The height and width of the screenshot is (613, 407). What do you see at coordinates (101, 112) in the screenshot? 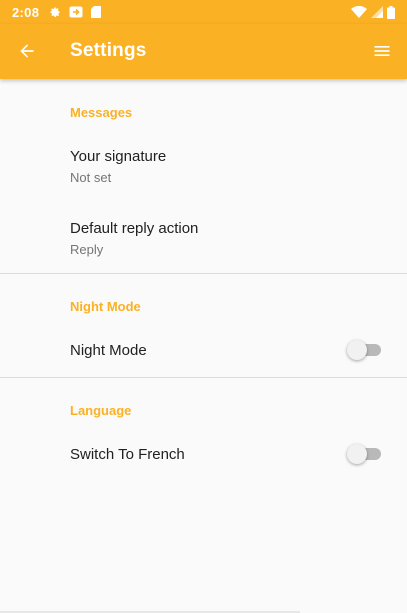
I see `section-header-messages: Messages` at bounding box center [101, 112].